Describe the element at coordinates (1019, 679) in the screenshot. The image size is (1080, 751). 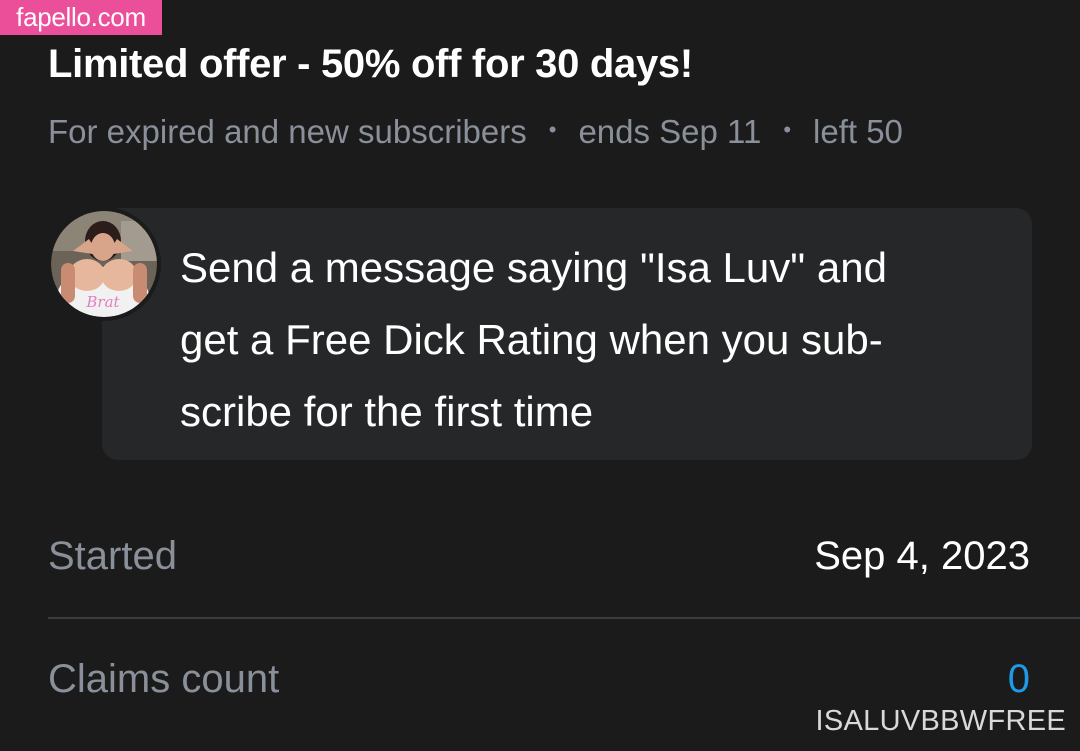
I see `claims-count-value: 0` at that location.